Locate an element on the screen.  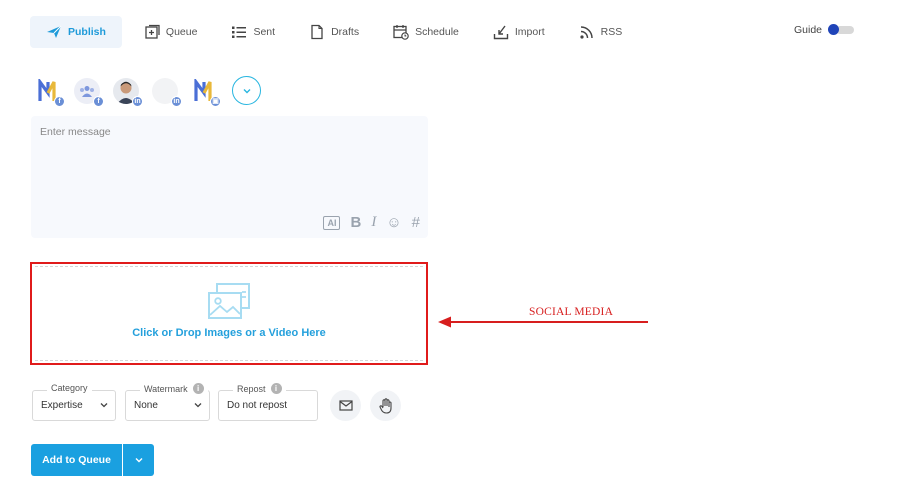
emoji-icon: ☺ is located at coordinates (393, 222).